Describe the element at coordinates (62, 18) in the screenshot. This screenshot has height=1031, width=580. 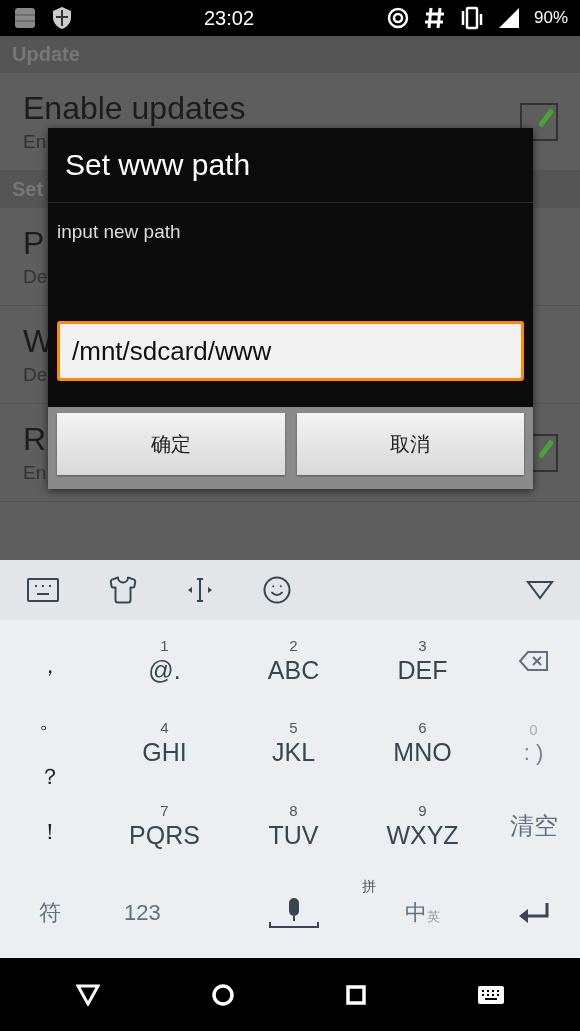
I see `shield-icon` at that location.